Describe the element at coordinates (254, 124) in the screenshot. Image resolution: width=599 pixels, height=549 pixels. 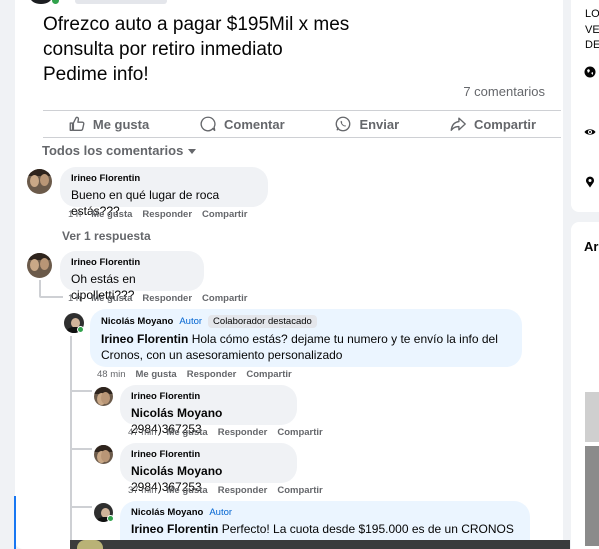
I see `comment-label: Comentar` at that location.